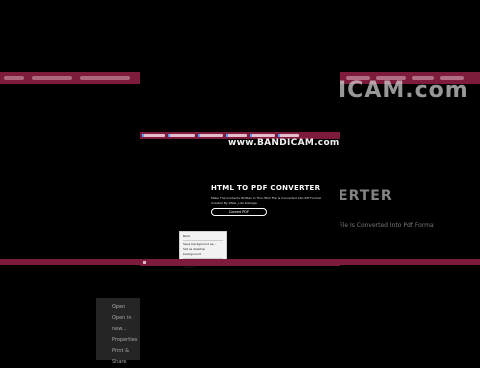 Image resolution: width=480 pixels, height=368 pixels. I want to click on background-tab-bar-left, so click(70, 78).